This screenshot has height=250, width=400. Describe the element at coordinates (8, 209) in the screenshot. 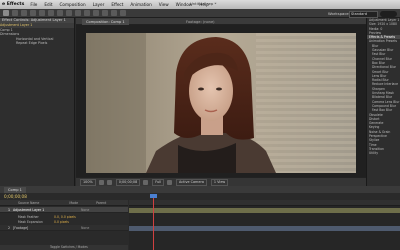

I see `layer-number: 1` at that location.